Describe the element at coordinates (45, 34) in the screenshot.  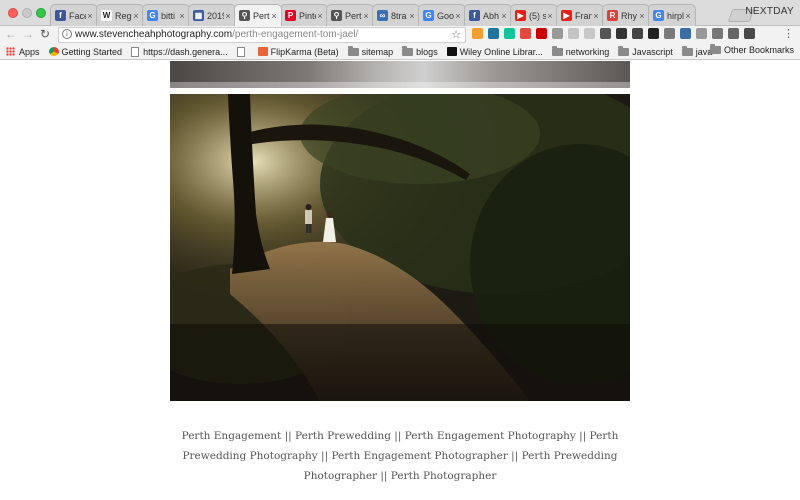
I see `reload-icon: ↻` at that location.